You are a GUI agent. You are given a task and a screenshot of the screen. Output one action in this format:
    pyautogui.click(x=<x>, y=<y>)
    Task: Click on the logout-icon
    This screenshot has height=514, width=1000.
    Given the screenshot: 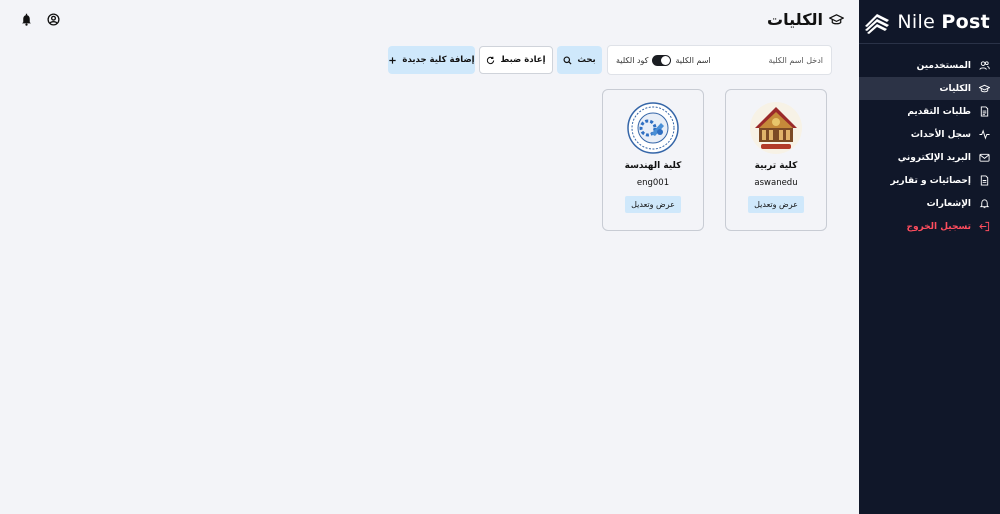 What is the action you would take?
    pyautogui.click(x=984, y=226)
    